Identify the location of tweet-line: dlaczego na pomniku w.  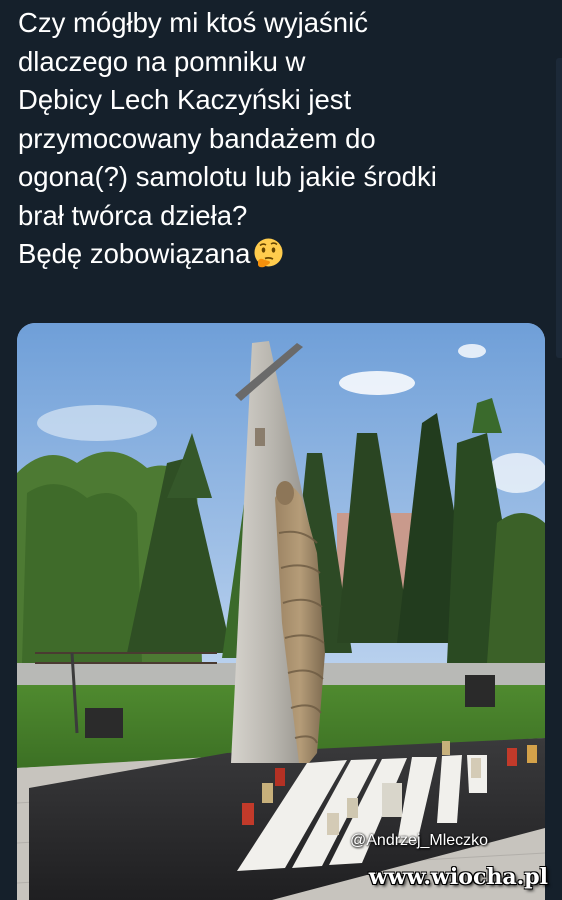
(162, 61).